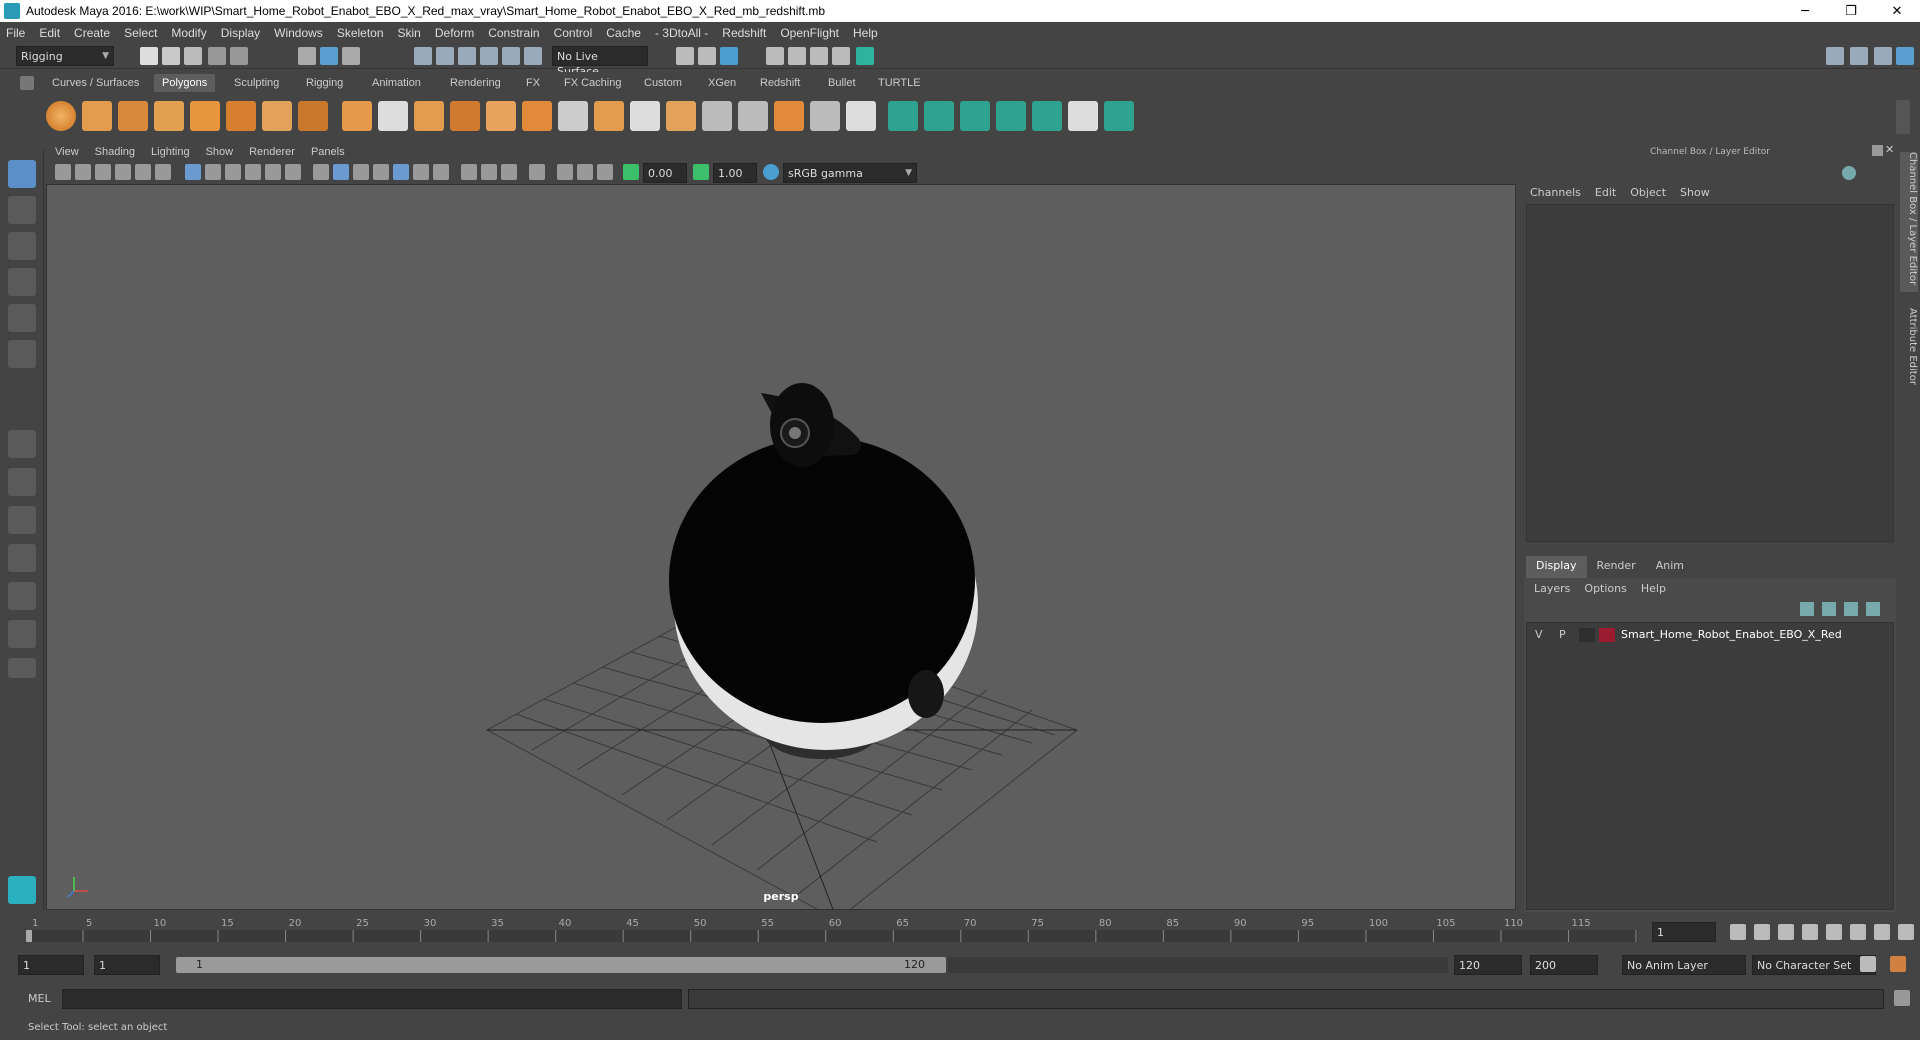 The image size is (1920, 1040). Describe the element at coordinates (193, 56) in the screenshot. I see `save-scene-icon` at that location.